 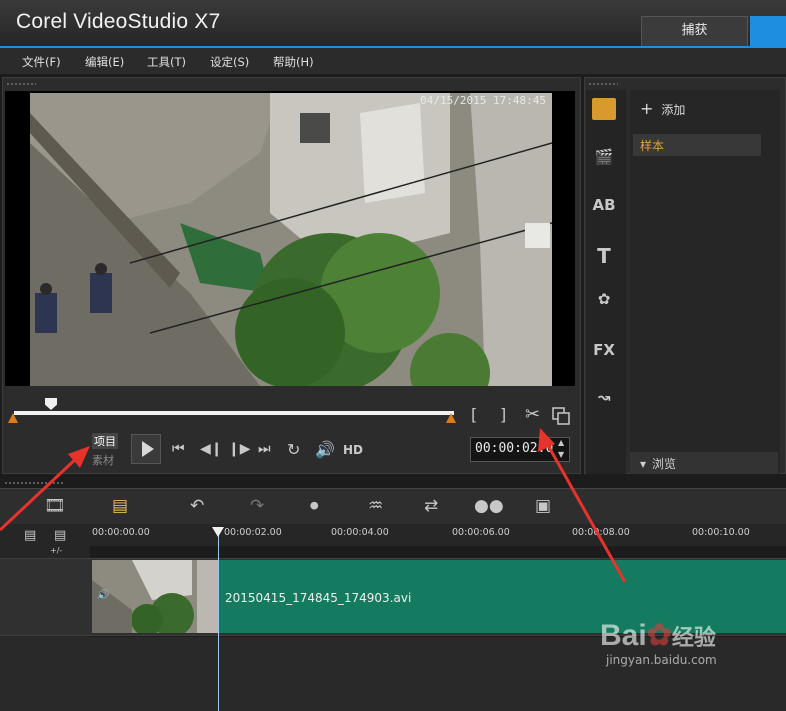 I want to click on watermark: Bai✿经验 jingyan.baidu.com, so click(x=658, y=642).